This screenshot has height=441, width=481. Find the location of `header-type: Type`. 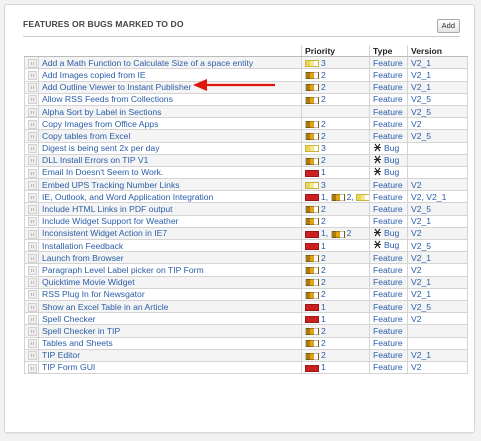

header-type: Type is located at coordinates (388, 51).